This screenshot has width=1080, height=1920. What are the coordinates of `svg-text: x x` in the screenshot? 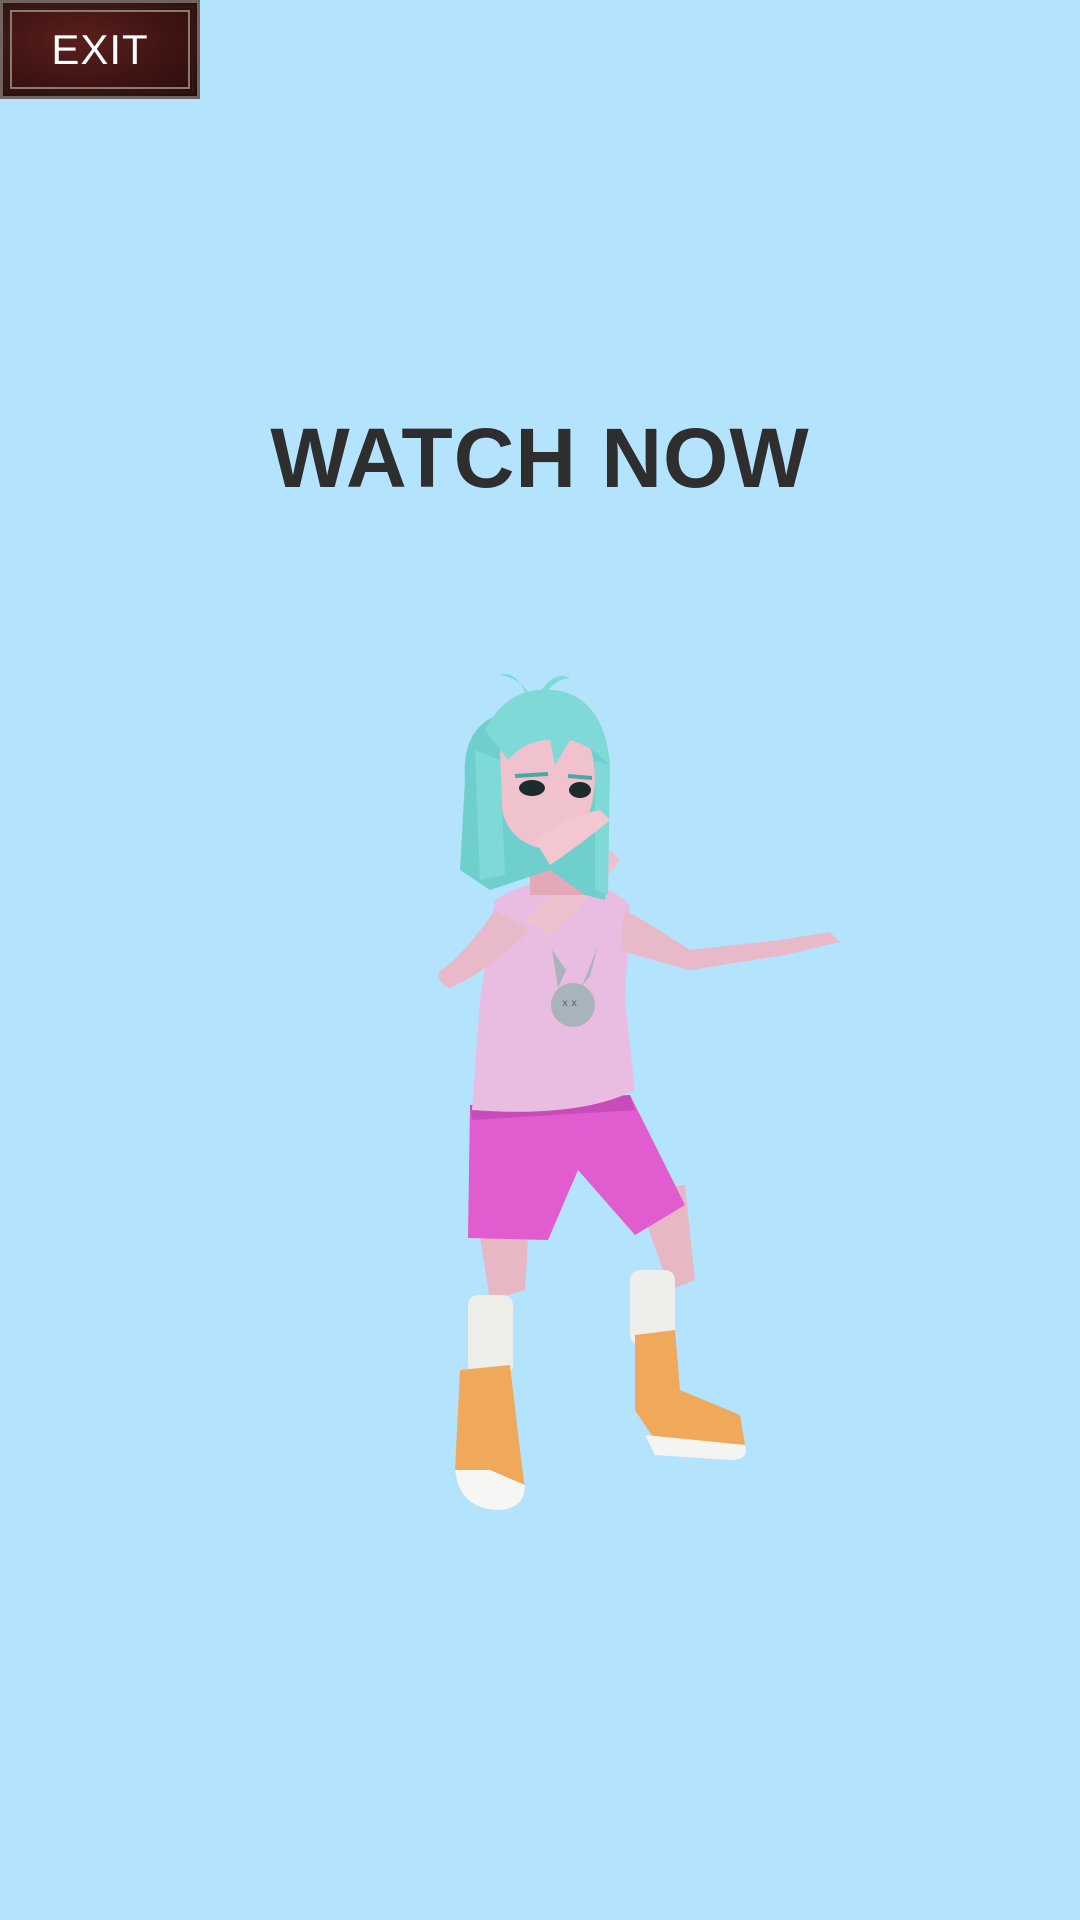 It's located at (569, 1003).